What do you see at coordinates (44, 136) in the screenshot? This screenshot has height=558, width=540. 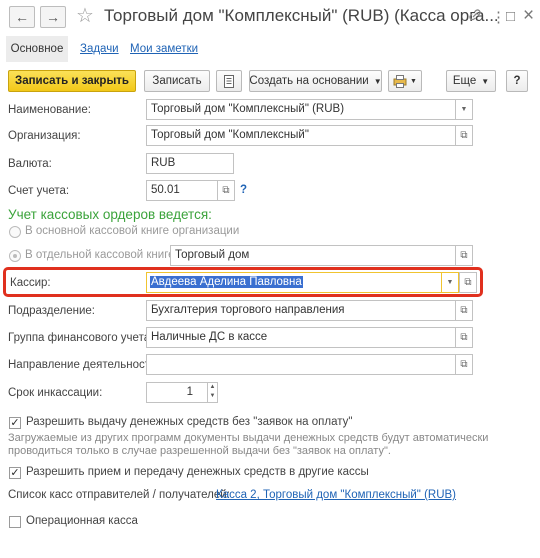 I see `organization-label: Организация:` at bounding box center [44, 136].